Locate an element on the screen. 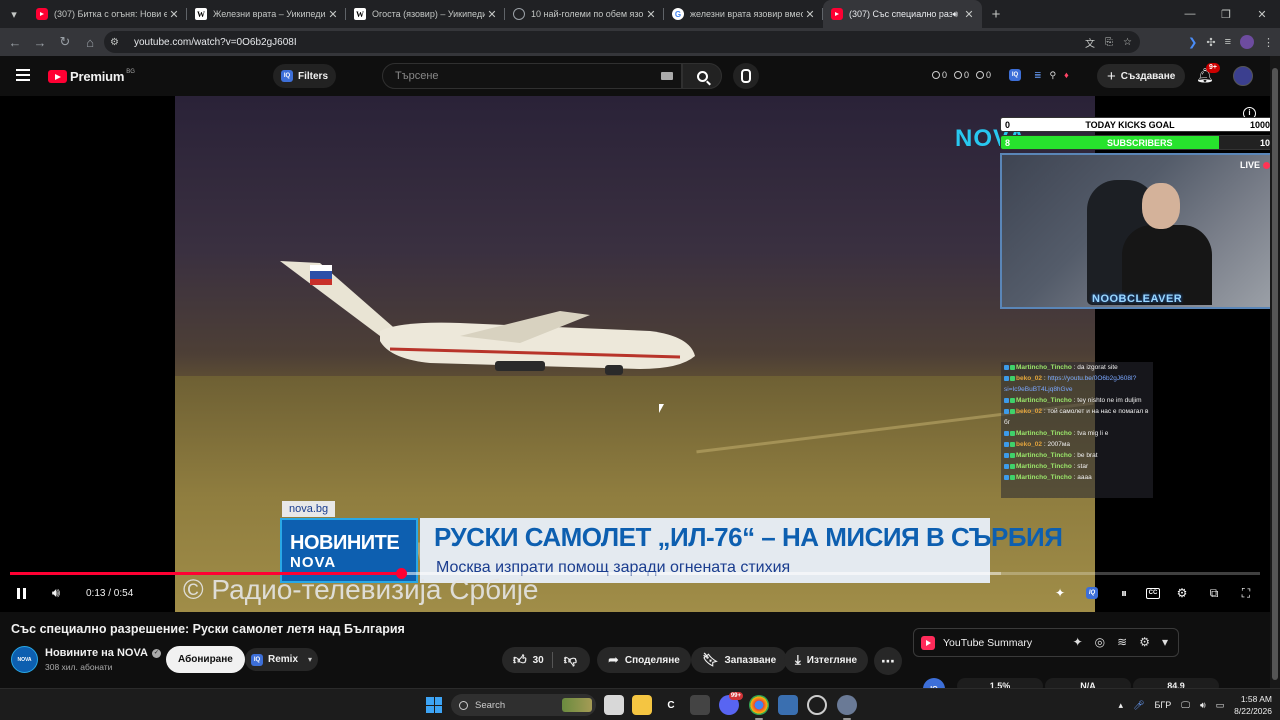 Image resolution: width=1280 pixels, height=720 pixels. task-view-icon is located at coordinates (614, 705).